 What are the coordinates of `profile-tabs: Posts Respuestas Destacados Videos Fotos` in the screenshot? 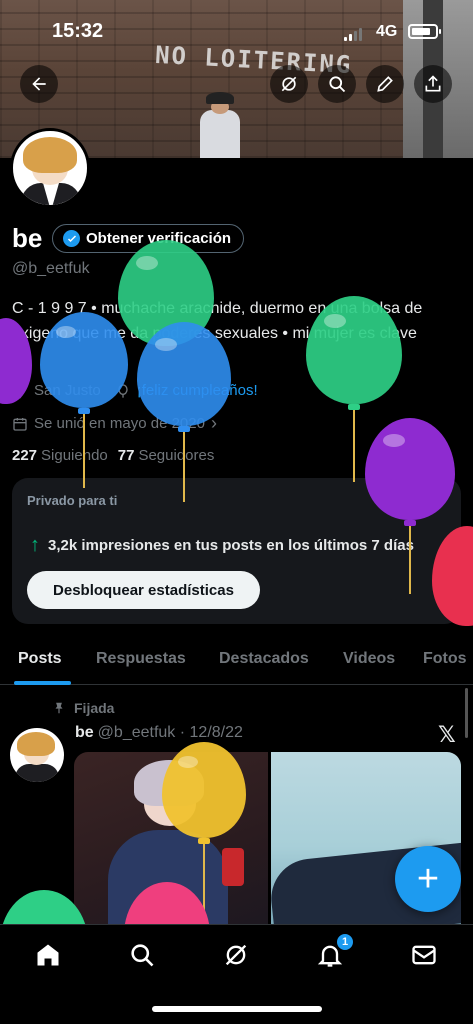 It's located at (236, 662).